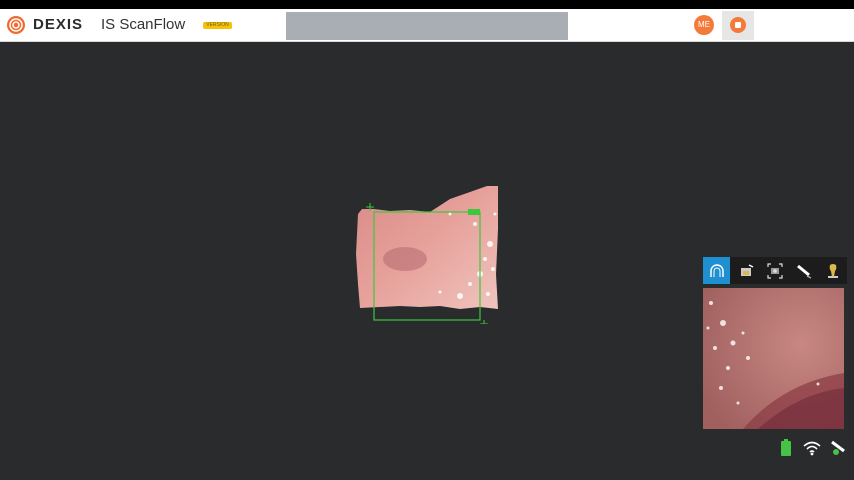 The height and width of the screenshot is (480, 854). I want to click on scan-3d-view, so click(430, 249).